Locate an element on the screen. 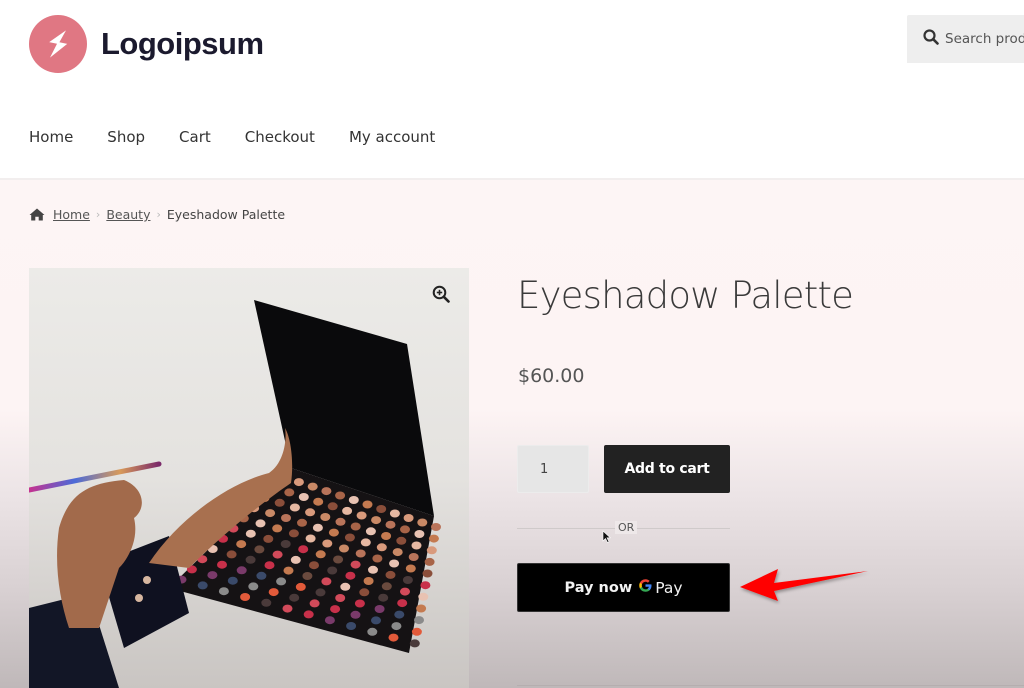  site-logo: Logoipsum is located at coordinates (146, 44).